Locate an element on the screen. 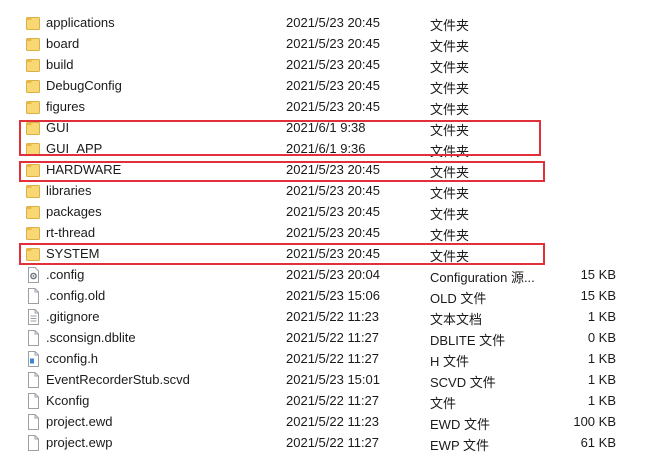 The image size is (665, 454). file-modified-date: 2021/5/23 15:06 is located at coordinates (333, 295).